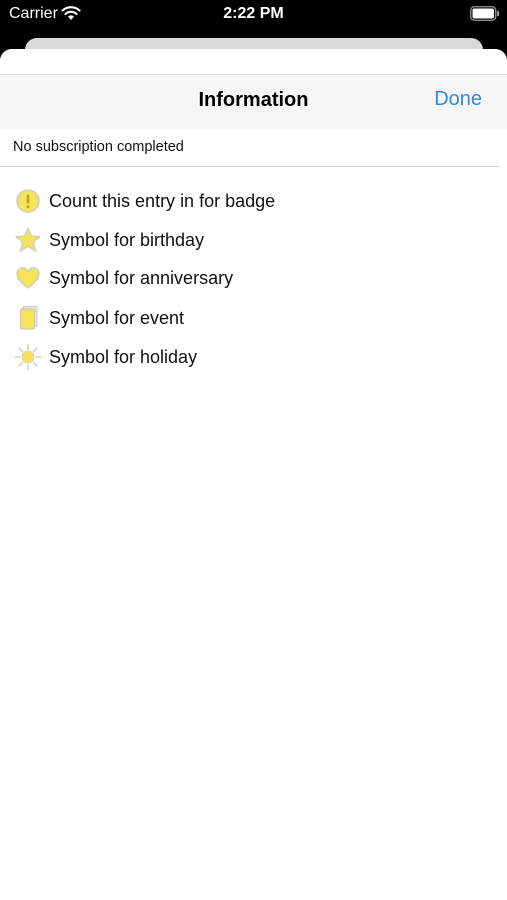  Describe the element at coordinates (253, 61) in the screenshot. I see `sheet-grabber-area` at that location.